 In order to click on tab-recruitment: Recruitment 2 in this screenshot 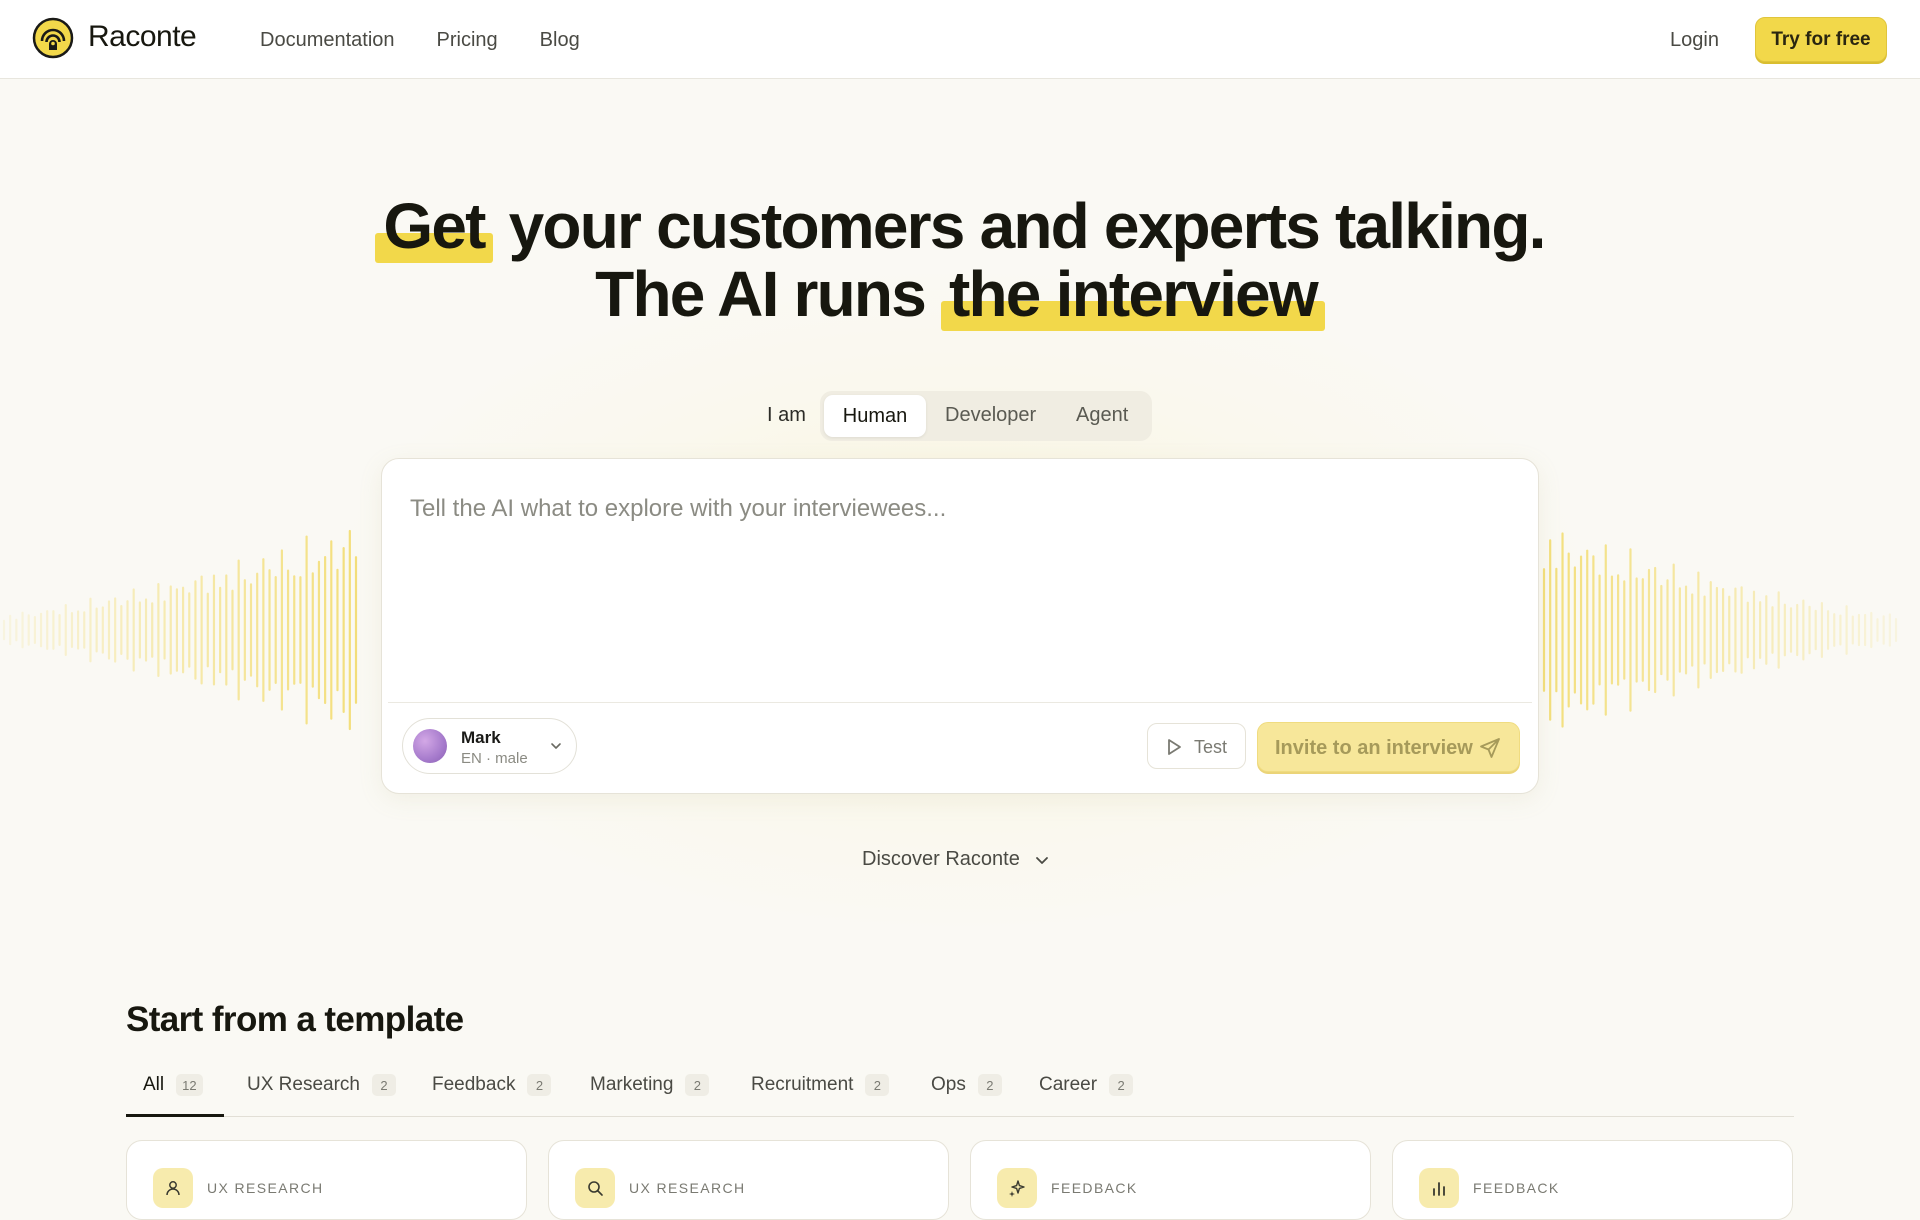, I will do `click(820, 1085)`.